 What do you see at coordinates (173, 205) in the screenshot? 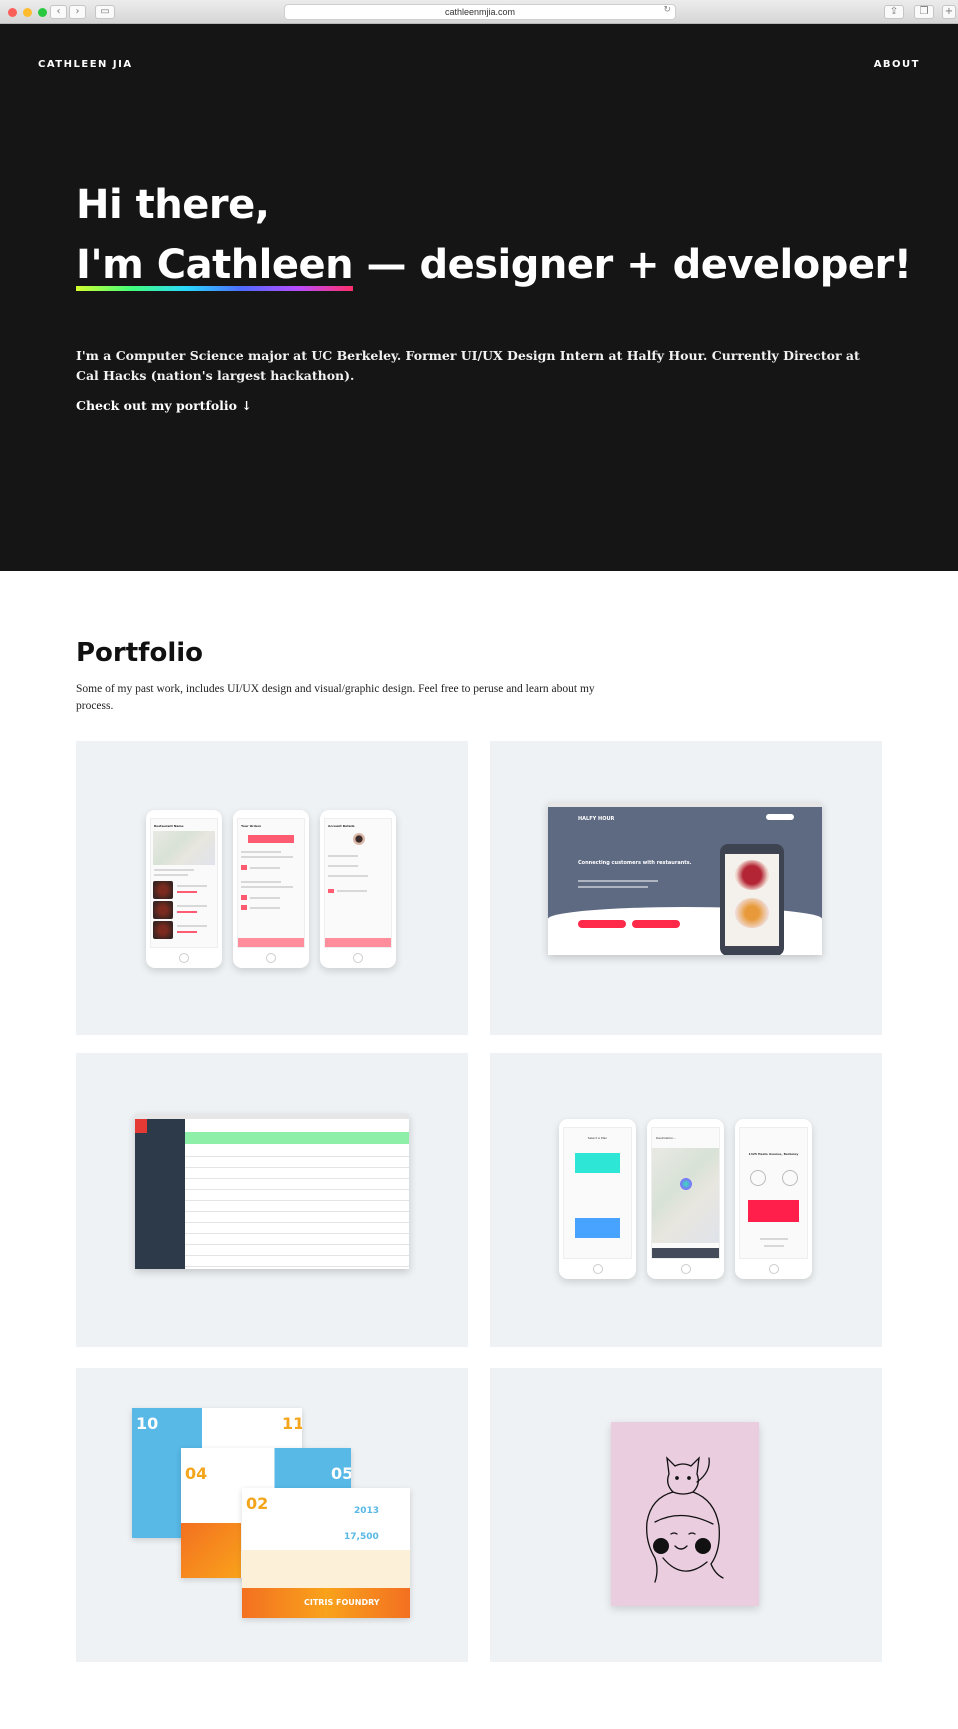
I see `hero-greeting: Hi there,` at bounding box center [173, 205].